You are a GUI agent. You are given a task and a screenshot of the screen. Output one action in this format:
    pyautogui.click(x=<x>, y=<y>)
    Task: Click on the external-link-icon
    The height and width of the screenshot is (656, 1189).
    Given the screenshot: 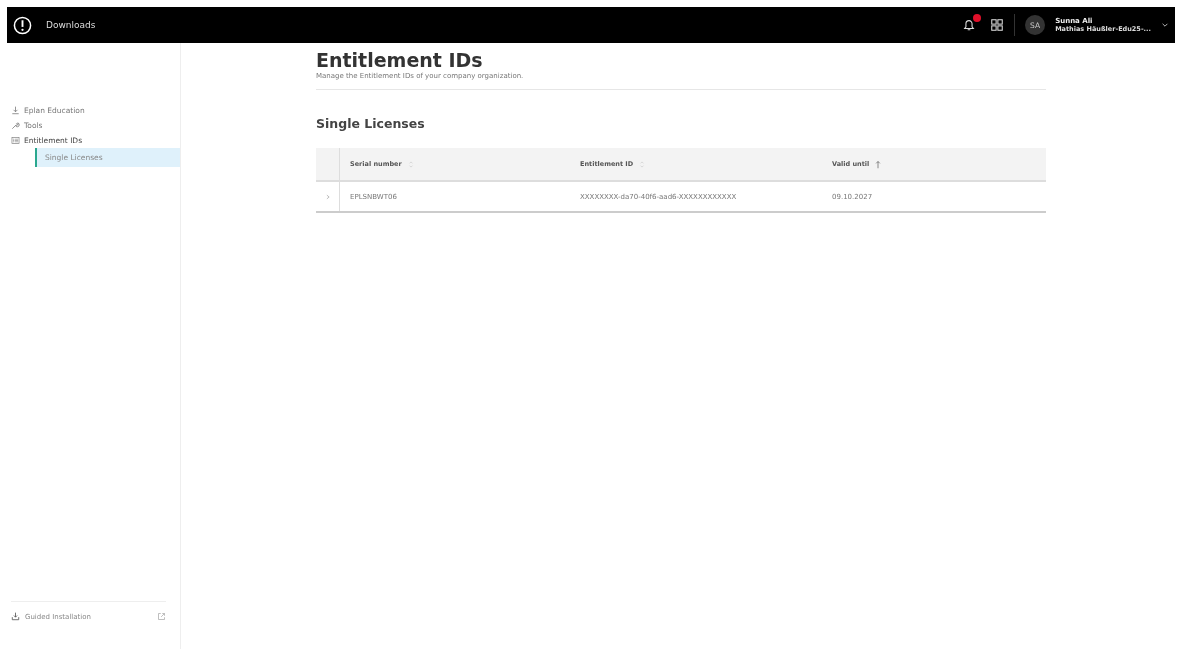 What is the action you would take?
    pyautogui.click(x=161, y=616)
    